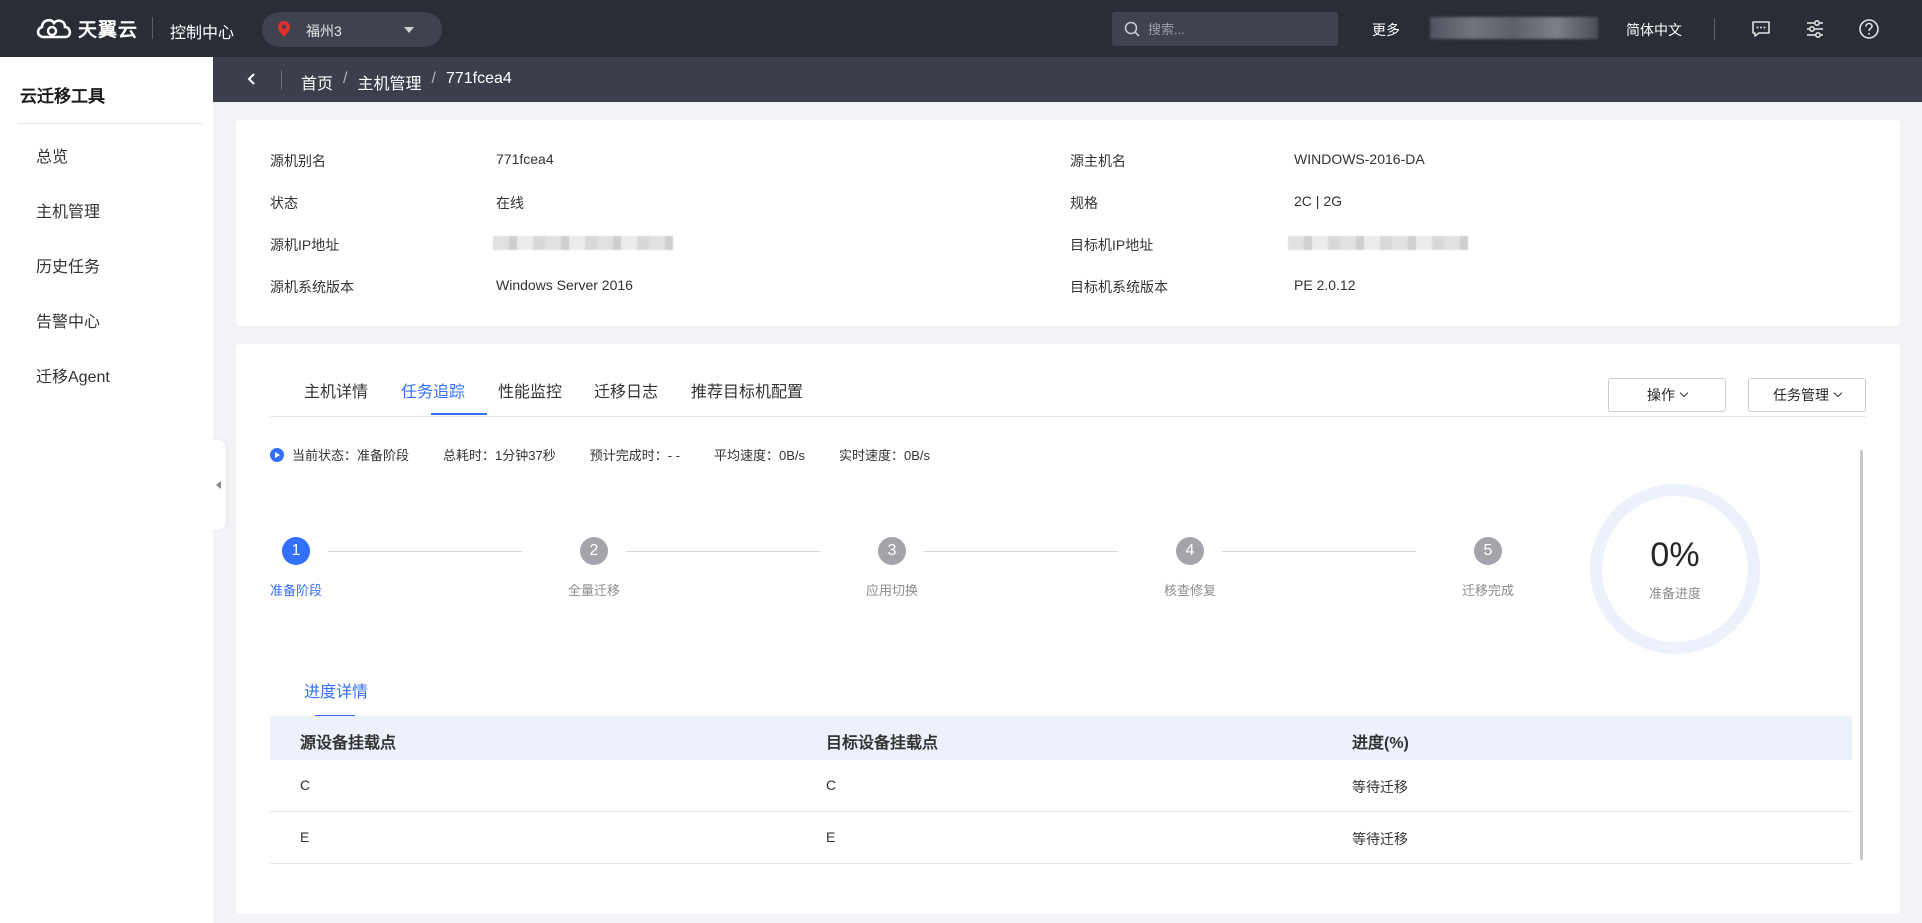  I want to click on tab-progress-details: 进度详情, so click(336, 690).